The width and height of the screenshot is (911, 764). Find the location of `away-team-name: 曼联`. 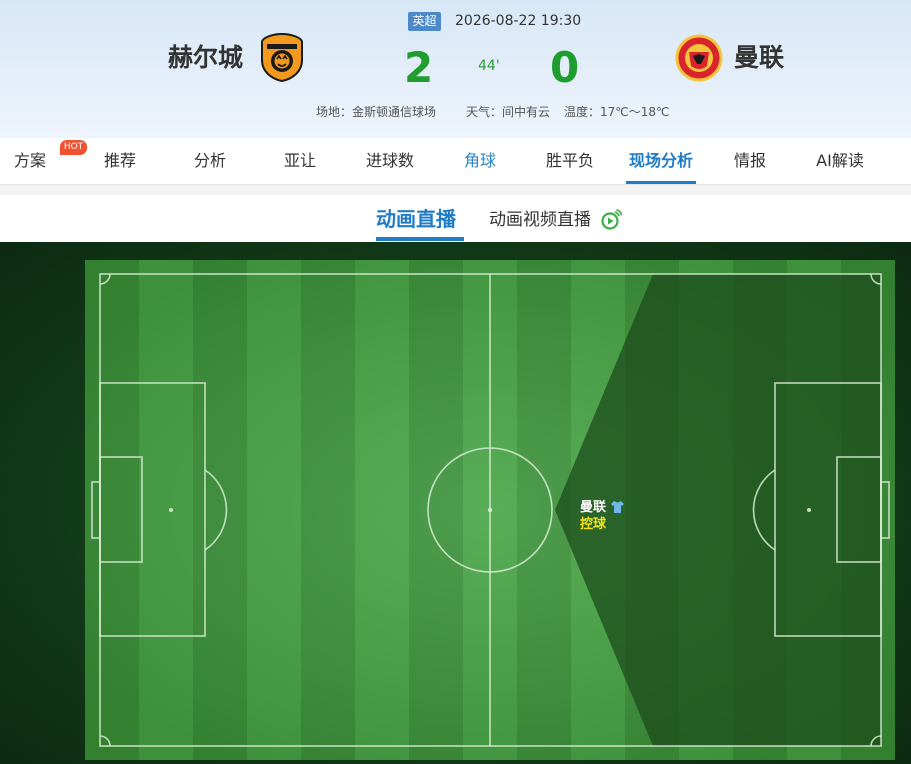

away-team-name: 曼联 is located at coordinates (759, 58).